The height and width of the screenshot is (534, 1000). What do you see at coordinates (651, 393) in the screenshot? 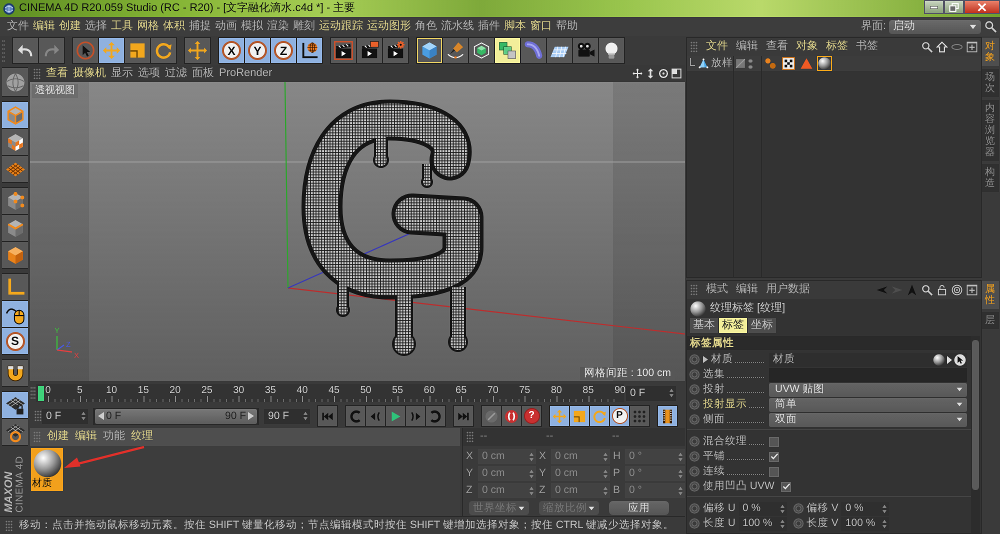
I see `current-frame-field: 0 F` at bounding box center [651, 393].